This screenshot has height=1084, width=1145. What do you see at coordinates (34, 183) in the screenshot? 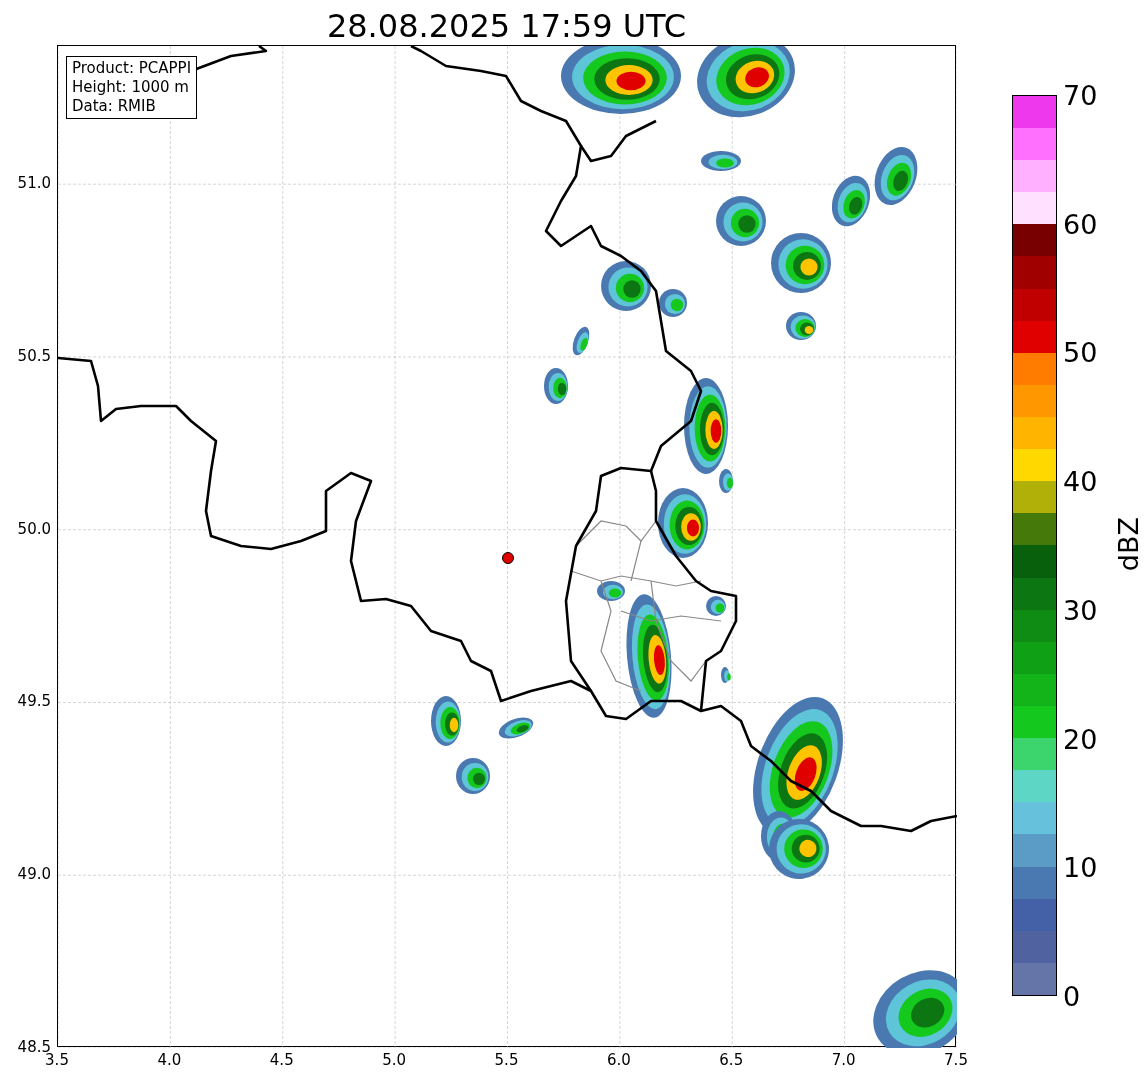
I see `axis-tick-label: 51.0` at bounding box center [34, 183].